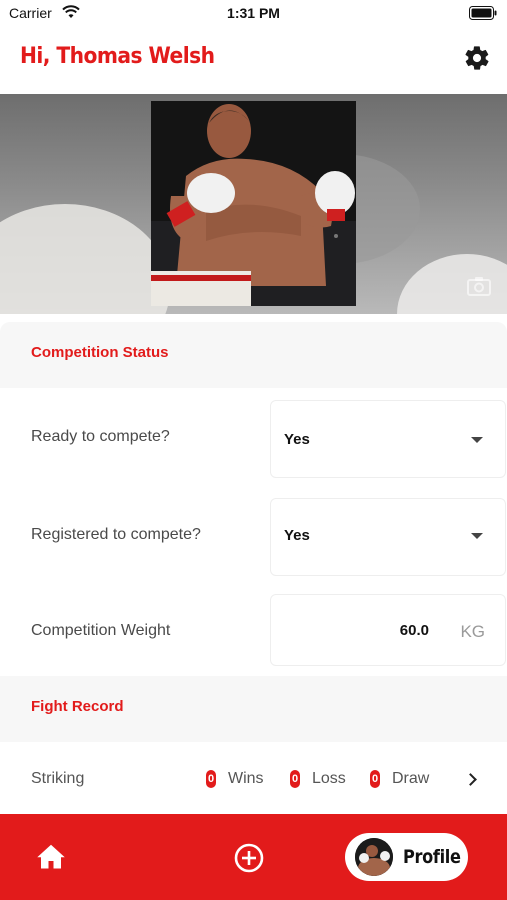 This screenshot has height=900, width=507. Describe the element at coordinates (472, 631) in the screenshot. I see `weight-unit: KG` at that location.